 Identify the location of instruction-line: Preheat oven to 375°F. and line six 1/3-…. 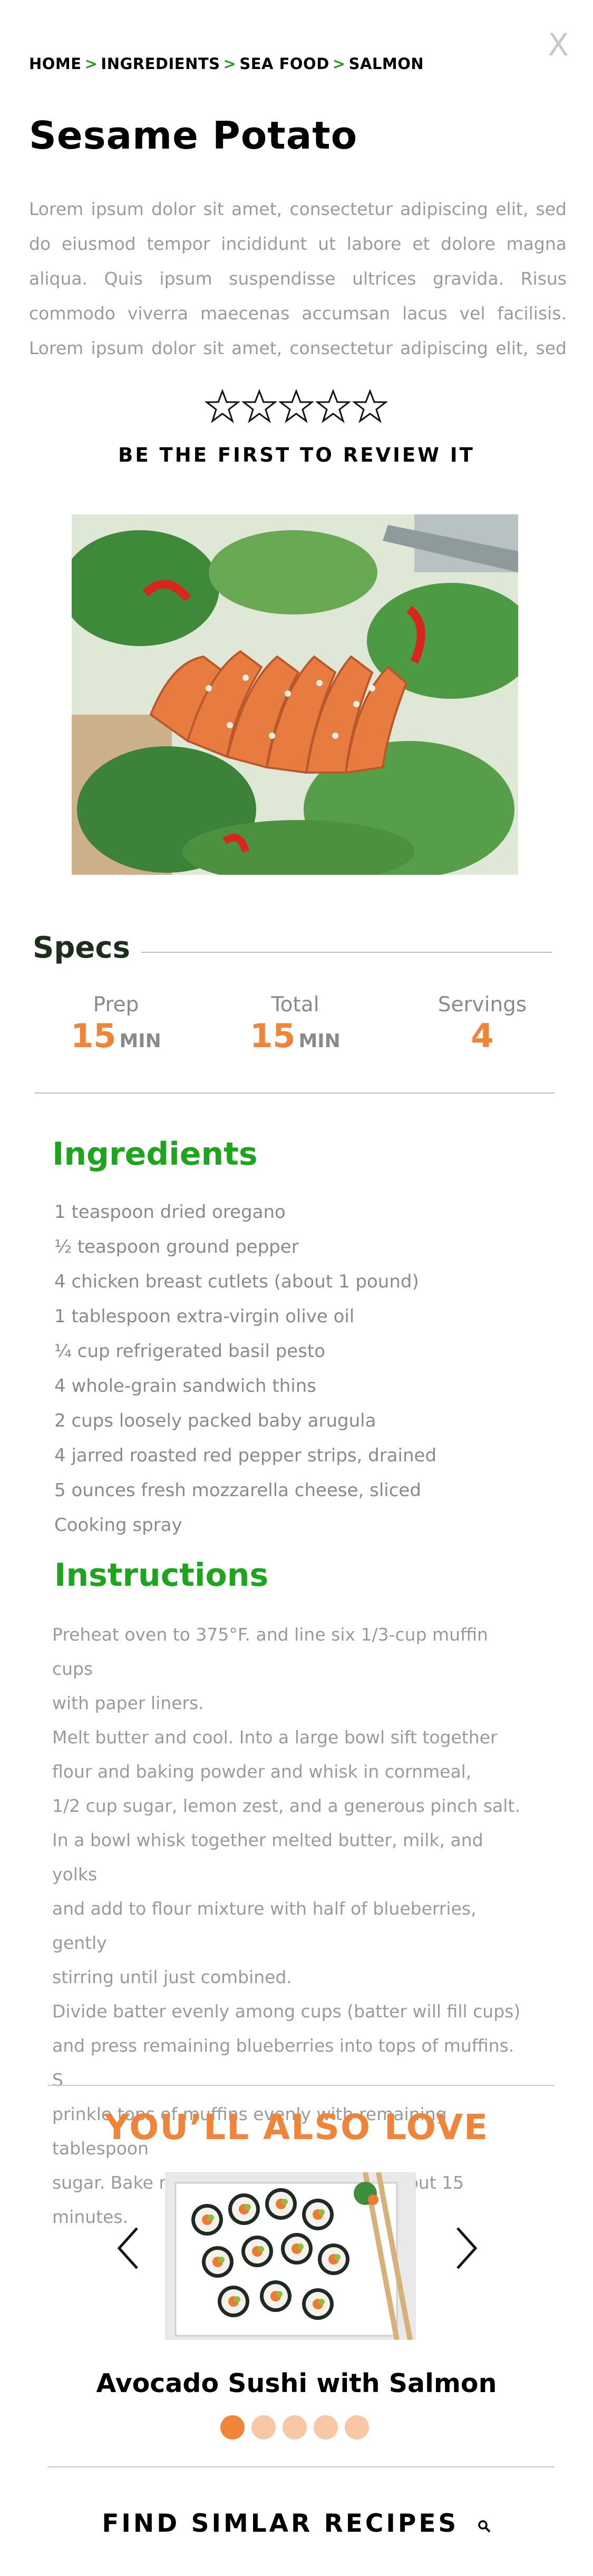
(270, 1651).